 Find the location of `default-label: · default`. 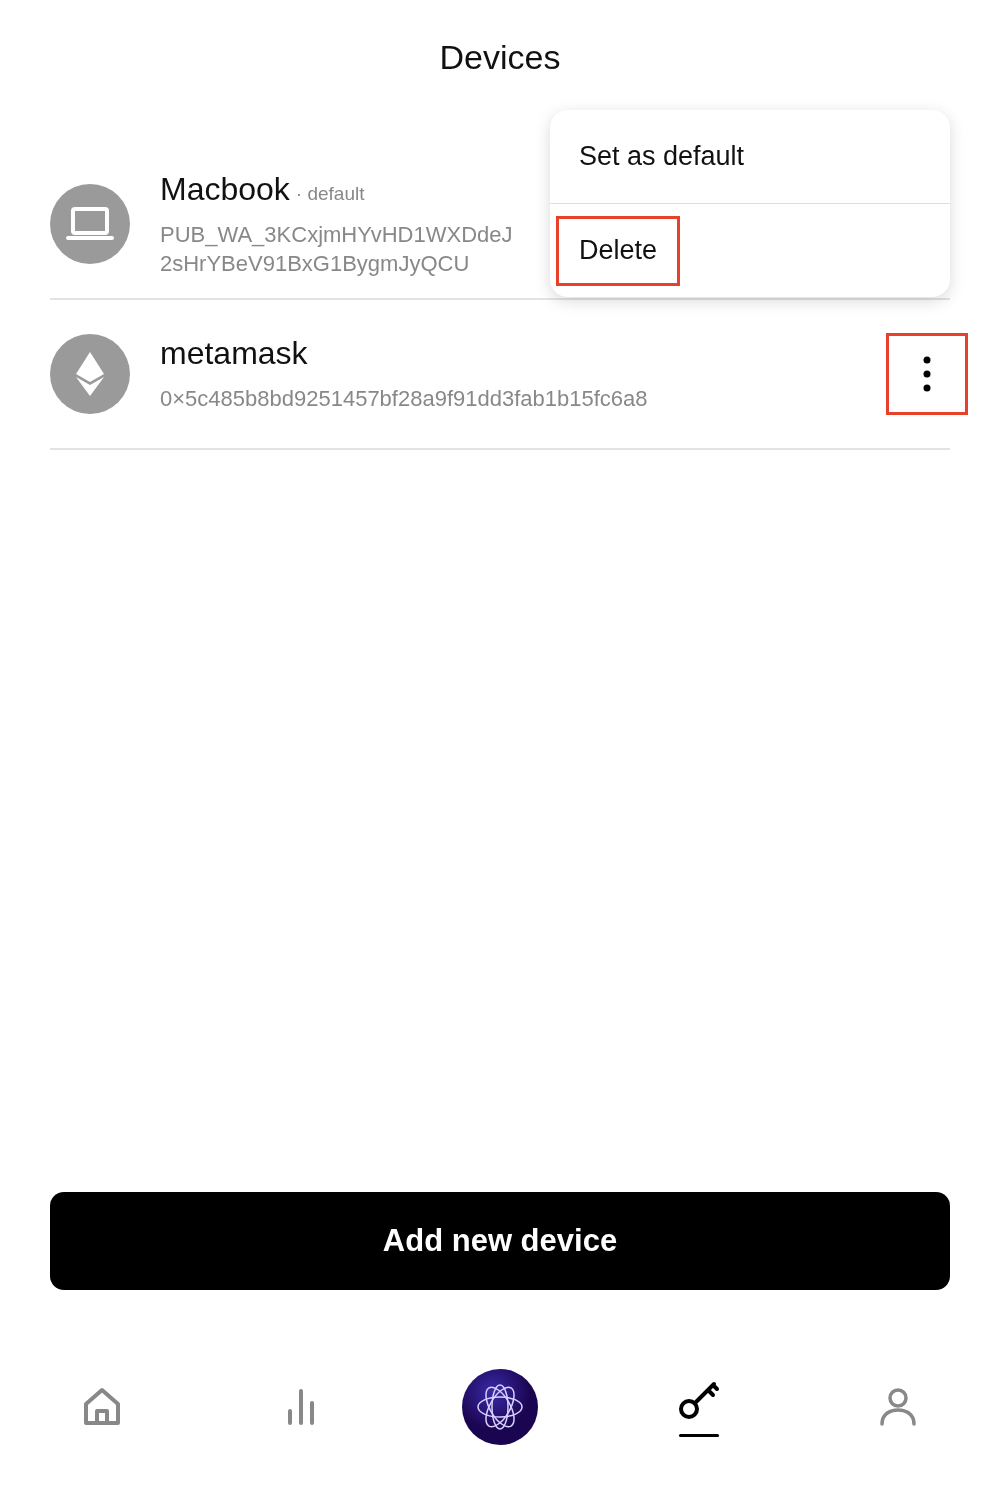

default-label: · default is located at coordinates (330, 193).